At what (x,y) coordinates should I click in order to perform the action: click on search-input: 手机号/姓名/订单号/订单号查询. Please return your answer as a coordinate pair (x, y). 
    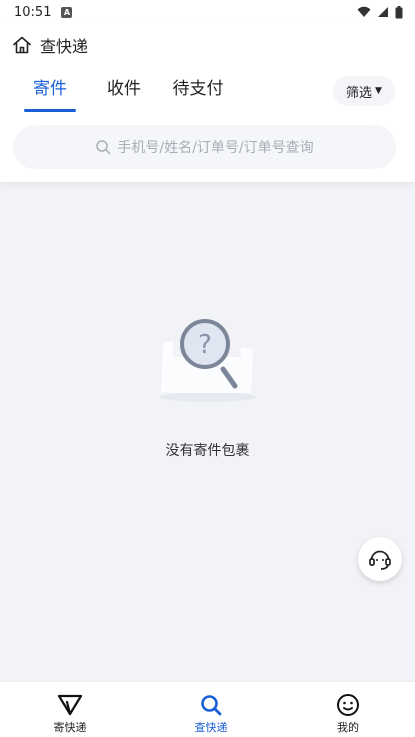
    Looking at the image, I should click on (204, 147).